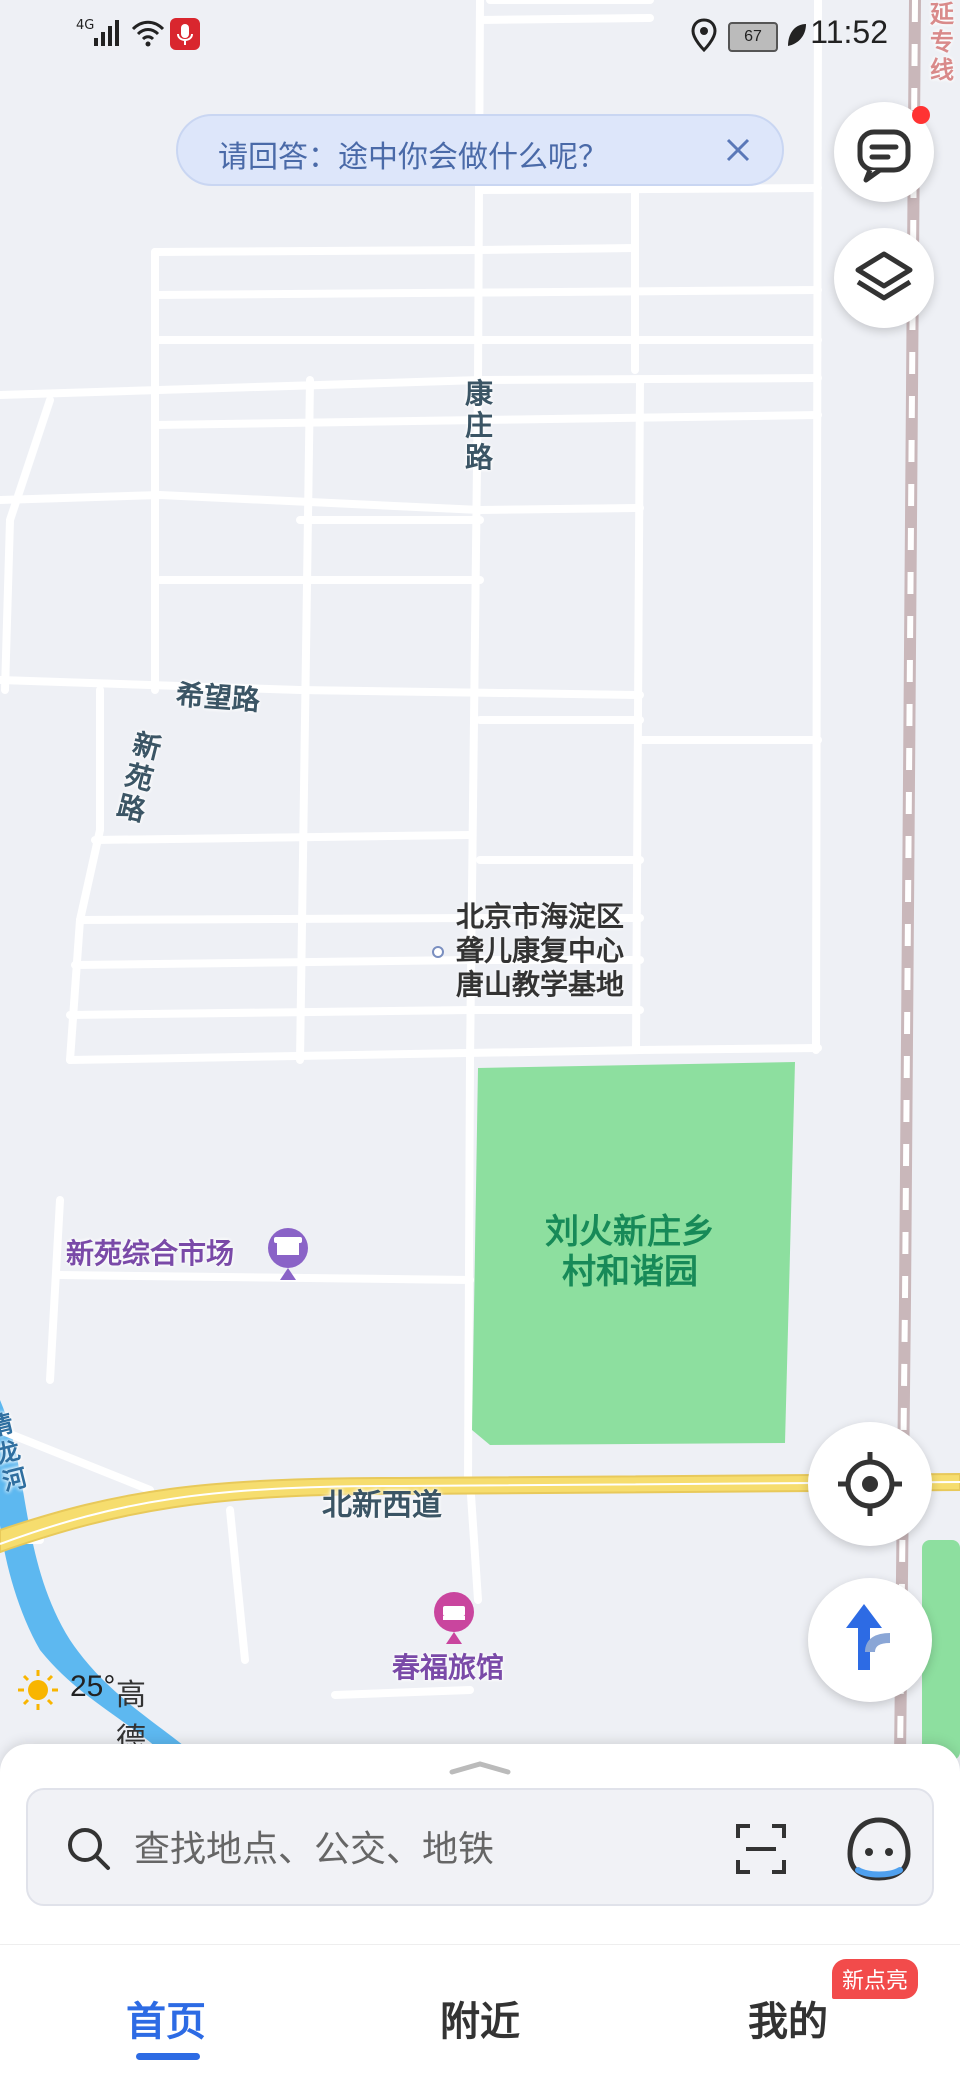 This screenshot has width=960, height=2081. What do you see at coordinates (217, 697) in the screenshot?
I see `road-label-xiwang: 希望路` at bounding box center [217, 697].